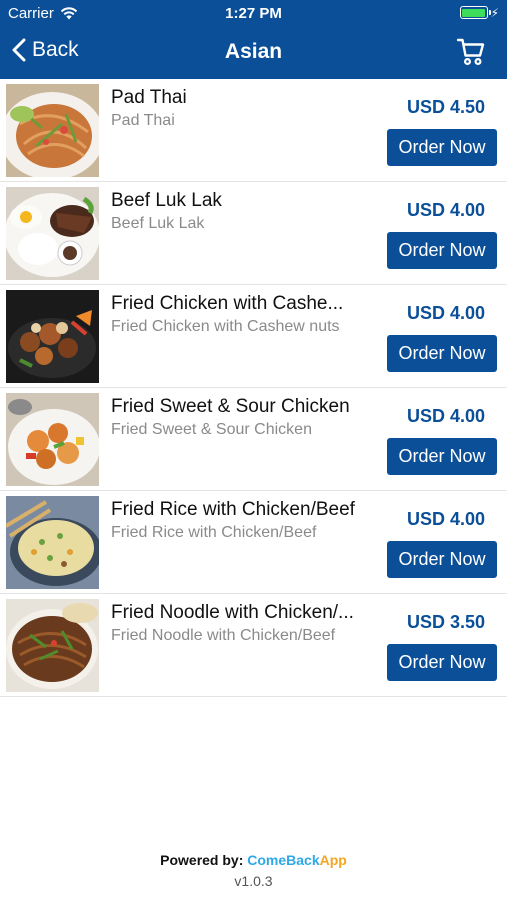  Describe the element at coordinates (143, 120) in the screenshot. I see `item-description: Pad Thai` at that location.